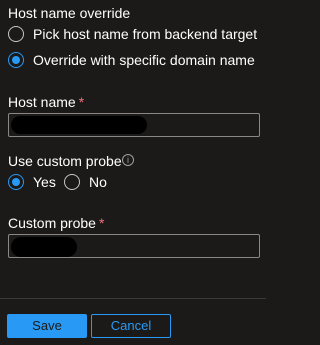 The height and width of the screenshot is (345, 320). Describe the element at coordinates (32, 182) in the screenshot. I see `radio-custom-probe-yes: Yes` at that location.